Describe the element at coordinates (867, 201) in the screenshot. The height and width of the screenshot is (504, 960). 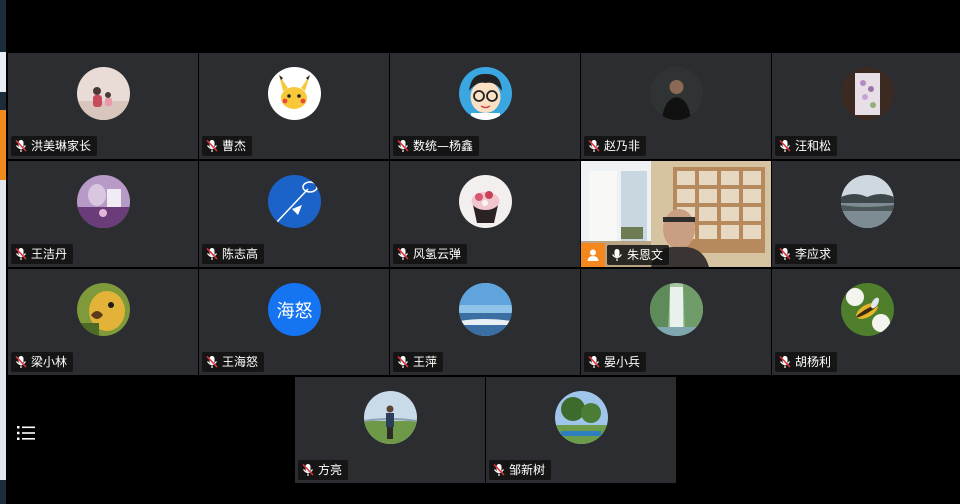
I see `lake-landscape-avatar` at that location.